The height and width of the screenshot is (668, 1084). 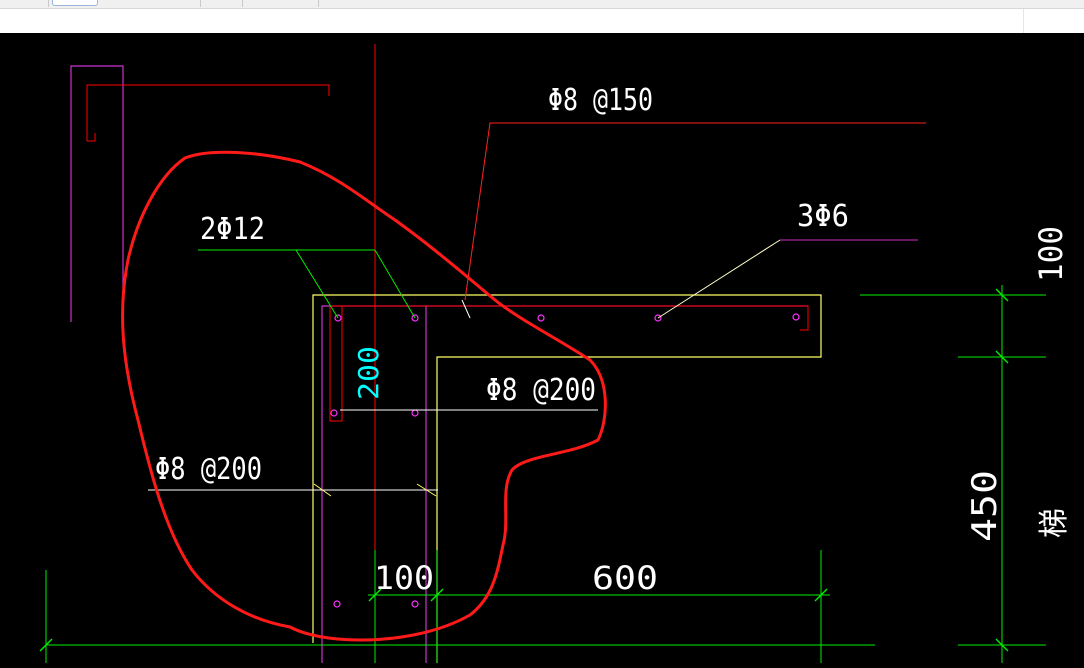 What do you see at coordinates (985, 506) in the screenshot?
I see `dimension-text-right-middle: 450` at bounding box center [985, 506].